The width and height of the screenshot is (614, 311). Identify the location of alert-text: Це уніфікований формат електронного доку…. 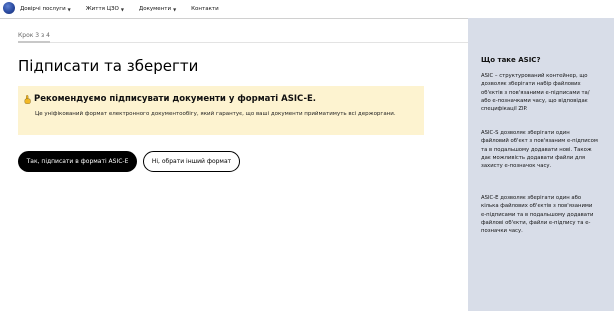
(215, 114).